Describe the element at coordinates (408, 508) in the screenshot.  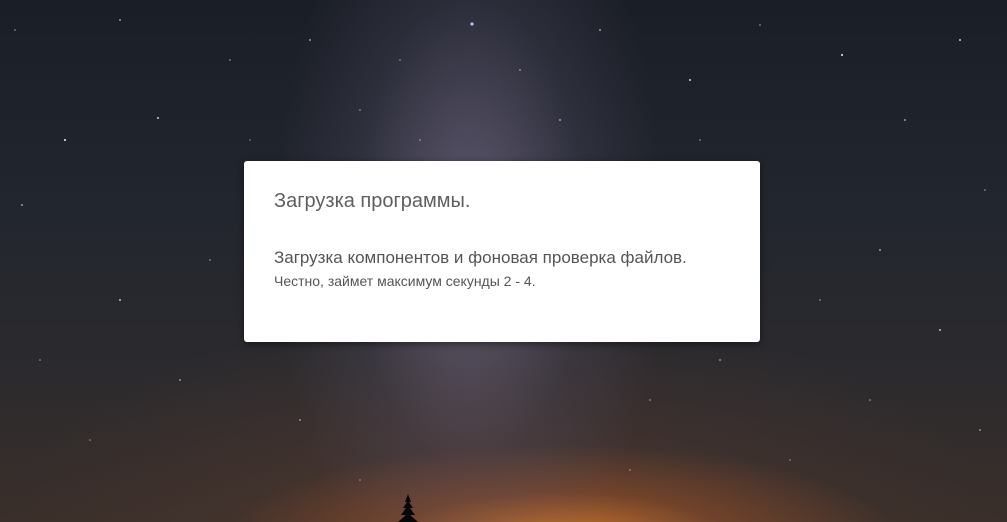
I see `tree-silhouette` at that location.